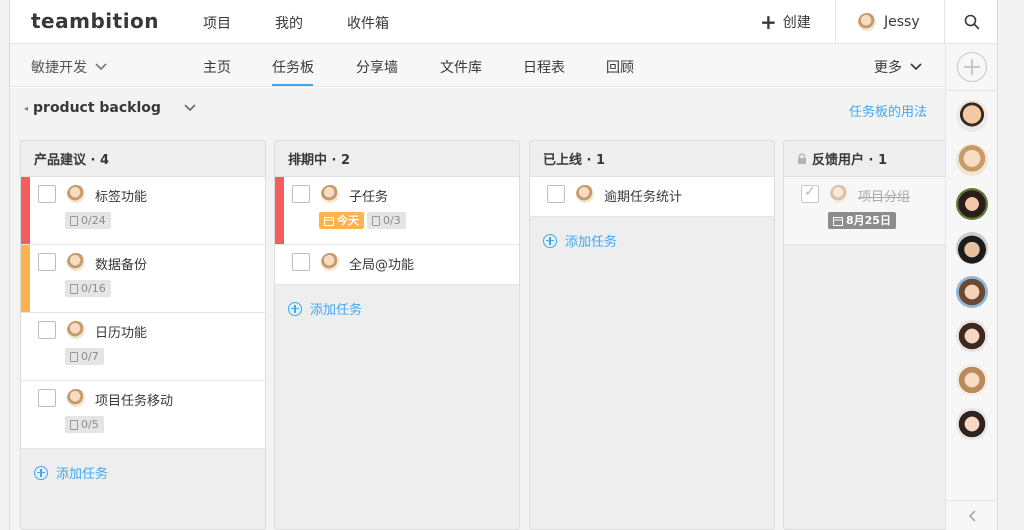  Describe the element at coordinates (643, 197) in the screenshot. I see `task-title: 逾期任务统计` at that location.